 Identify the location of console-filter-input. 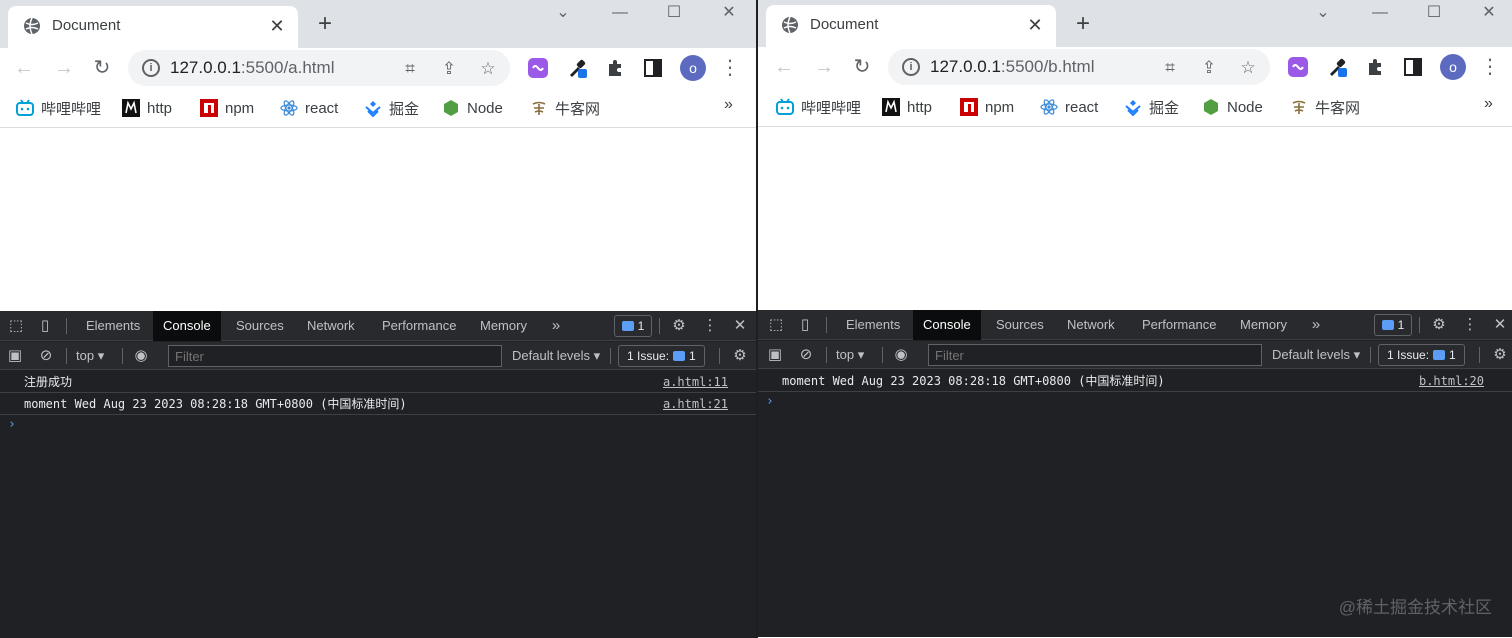
(335, 356).